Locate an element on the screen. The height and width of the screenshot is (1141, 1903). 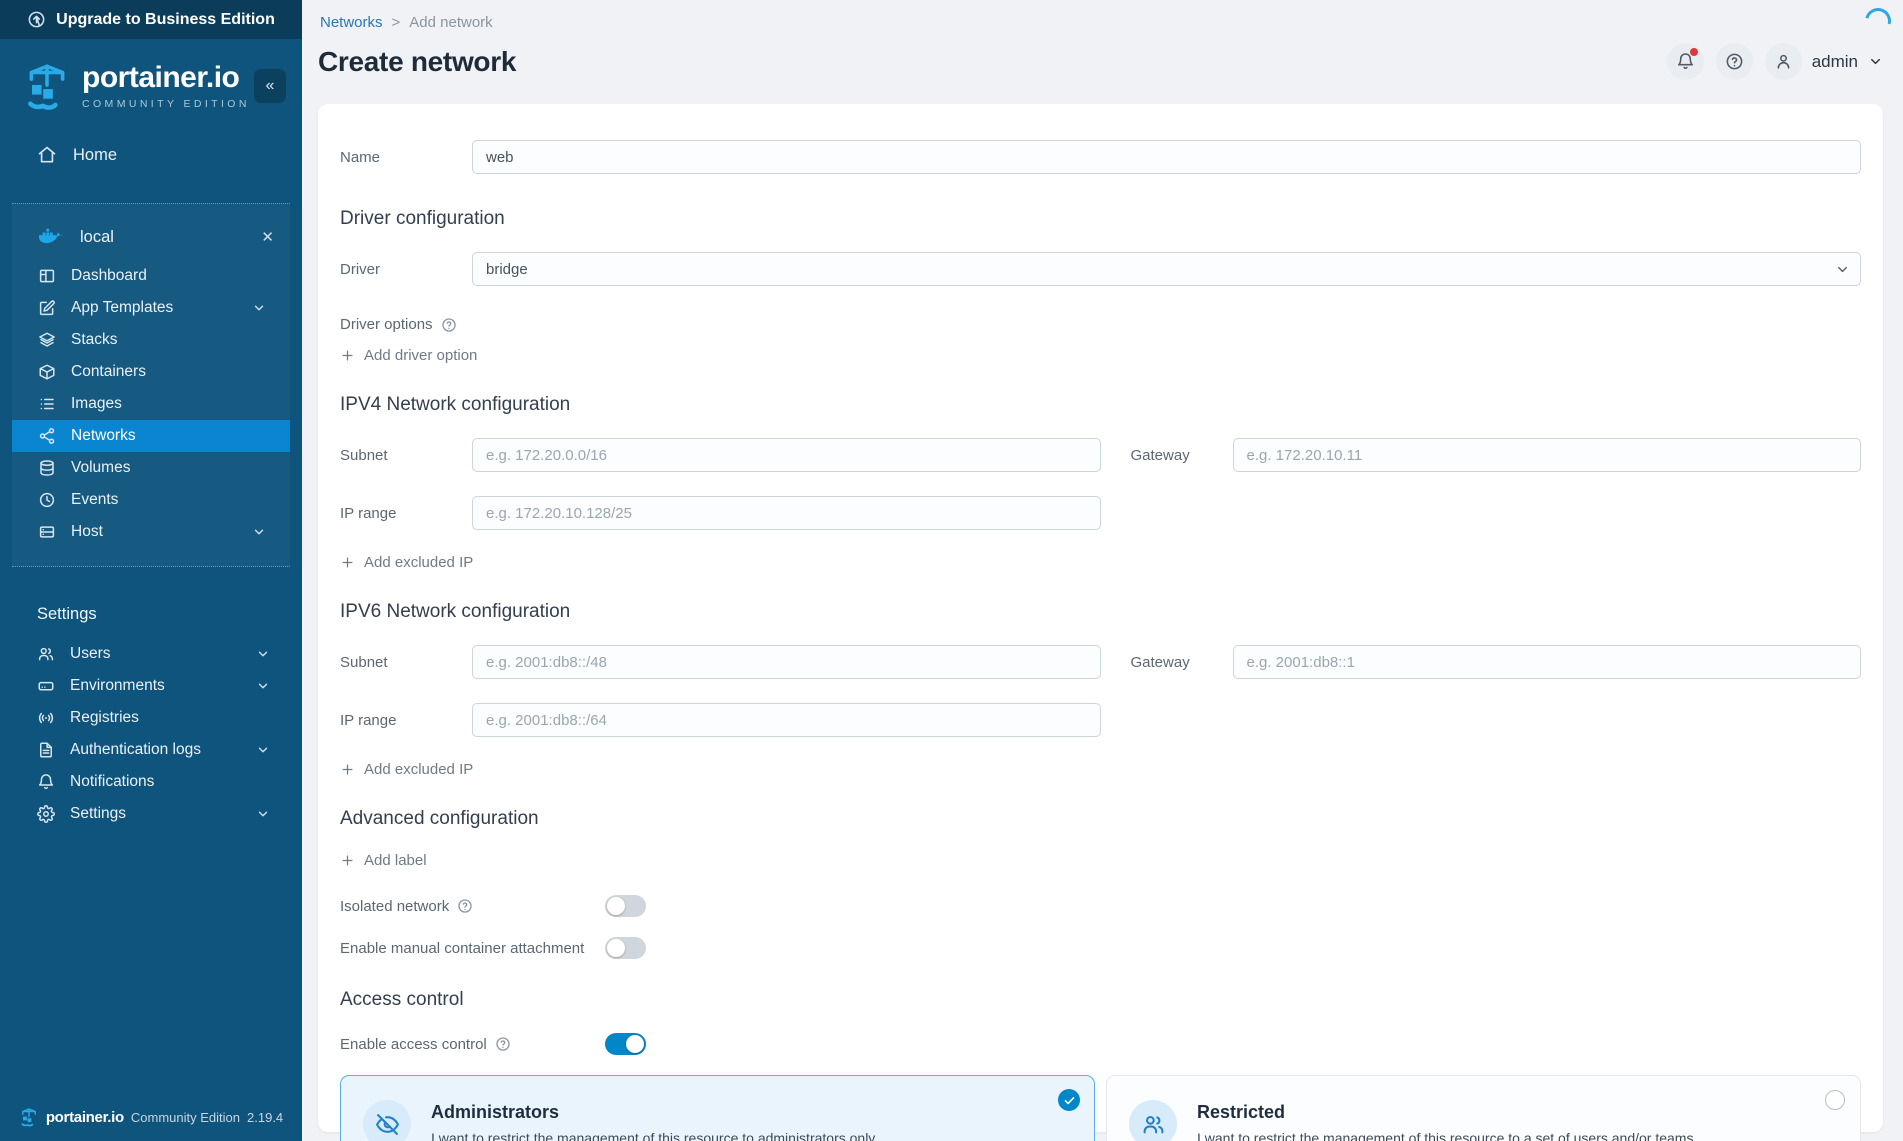
ipv4-gateway-input is located at coordinates (1546, 455).